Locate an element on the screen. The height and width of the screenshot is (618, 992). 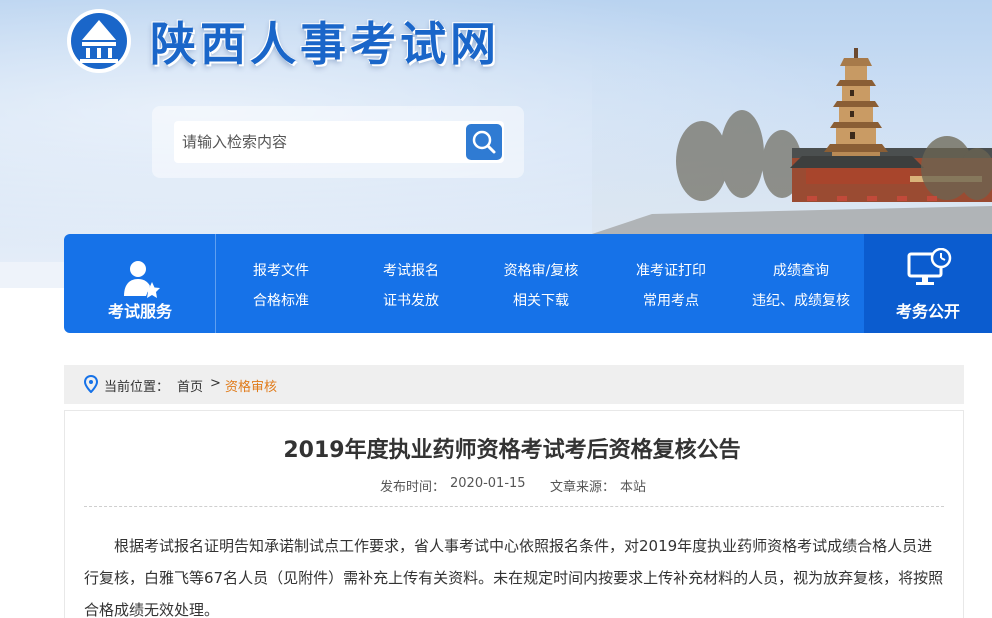
nav-link-downloads: 相关下载 is located at coordinates (541, 300).